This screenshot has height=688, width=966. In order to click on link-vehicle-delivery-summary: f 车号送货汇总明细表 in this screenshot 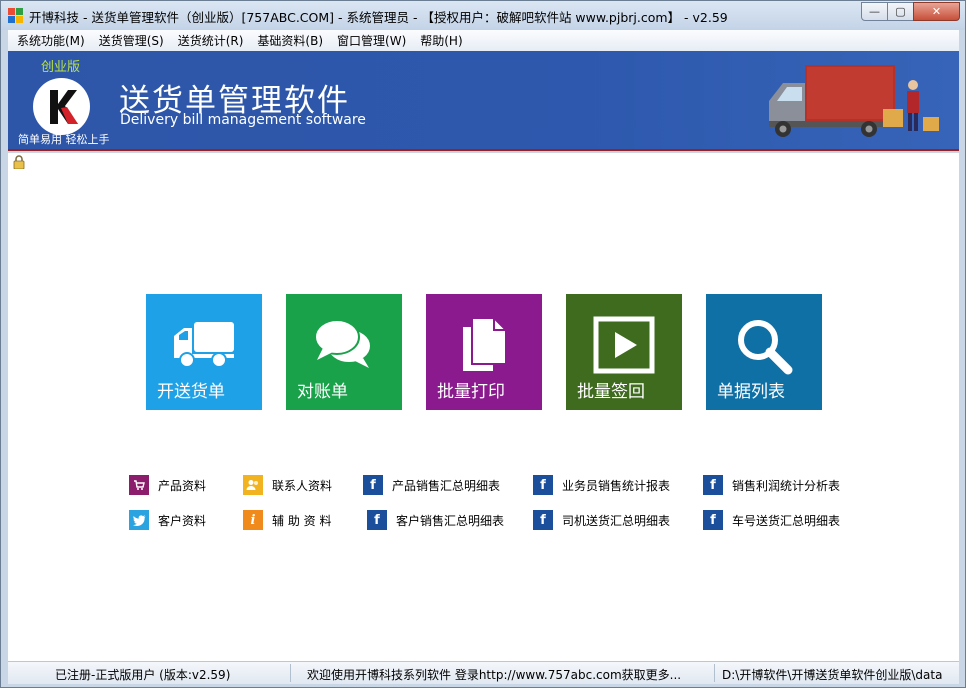, I will do `click(771, 520)`.